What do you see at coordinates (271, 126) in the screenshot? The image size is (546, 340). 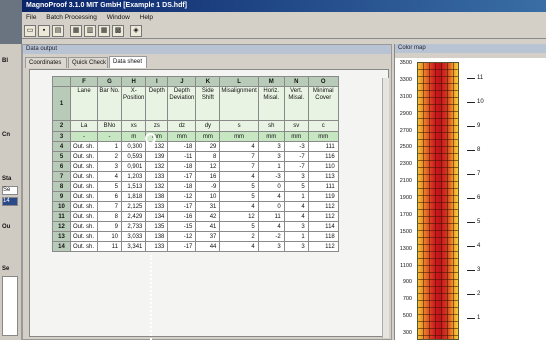 I see `table-cell: sh` at bounding box center [271, 126].